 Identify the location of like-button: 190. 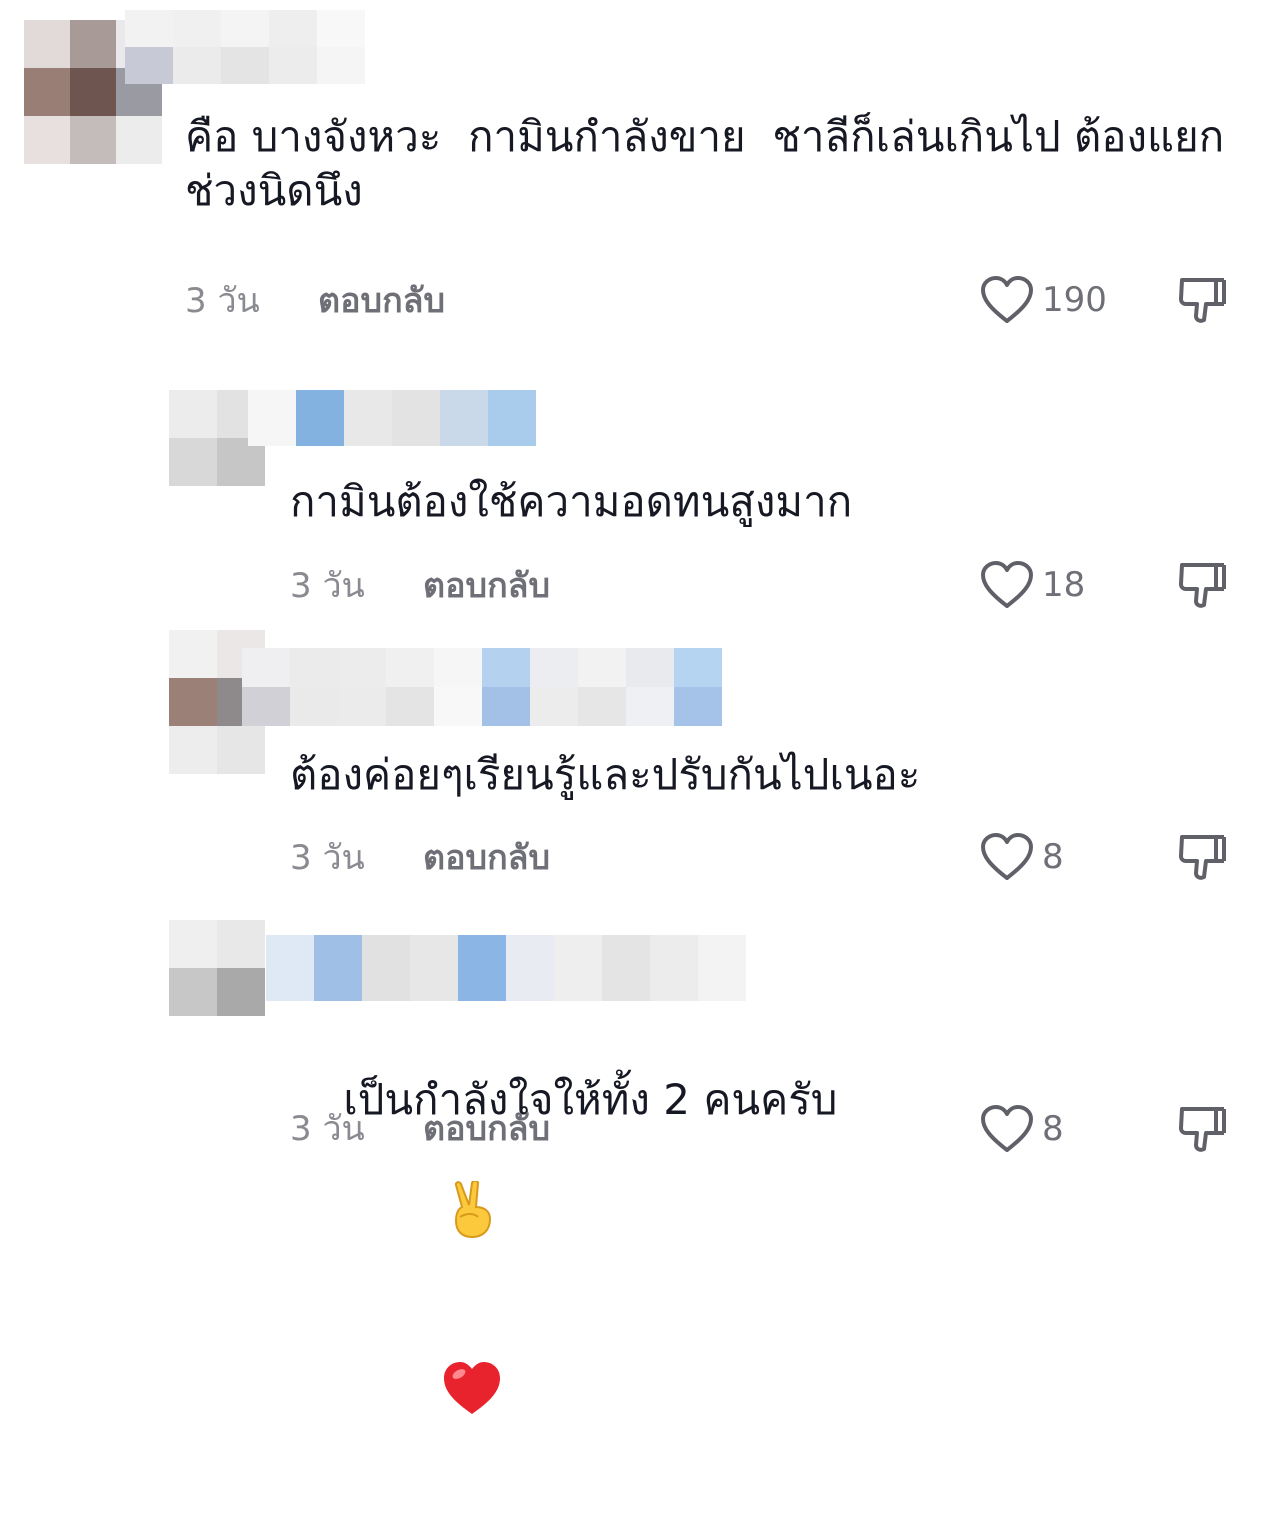
(1043, 300).